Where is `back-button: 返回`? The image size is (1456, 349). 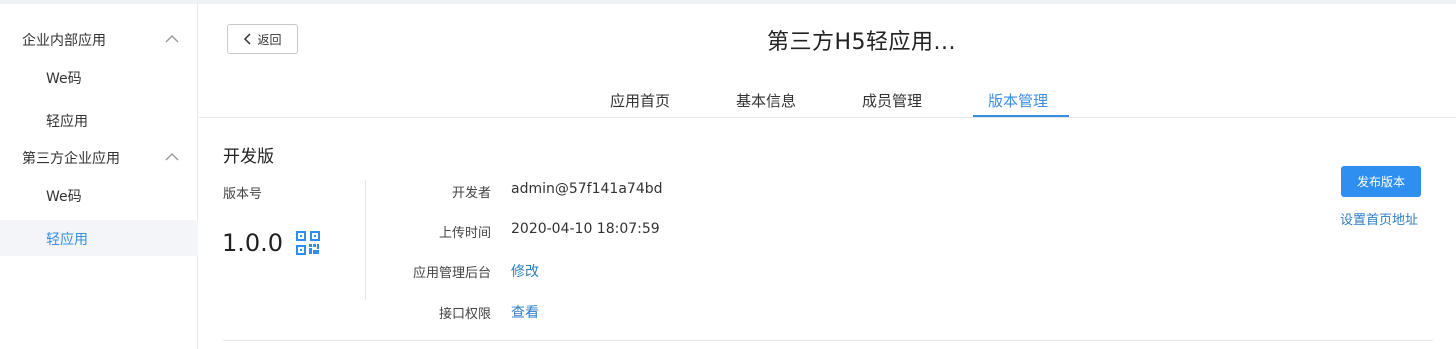 back-button: 返回 is located at coordinates (262, 39).